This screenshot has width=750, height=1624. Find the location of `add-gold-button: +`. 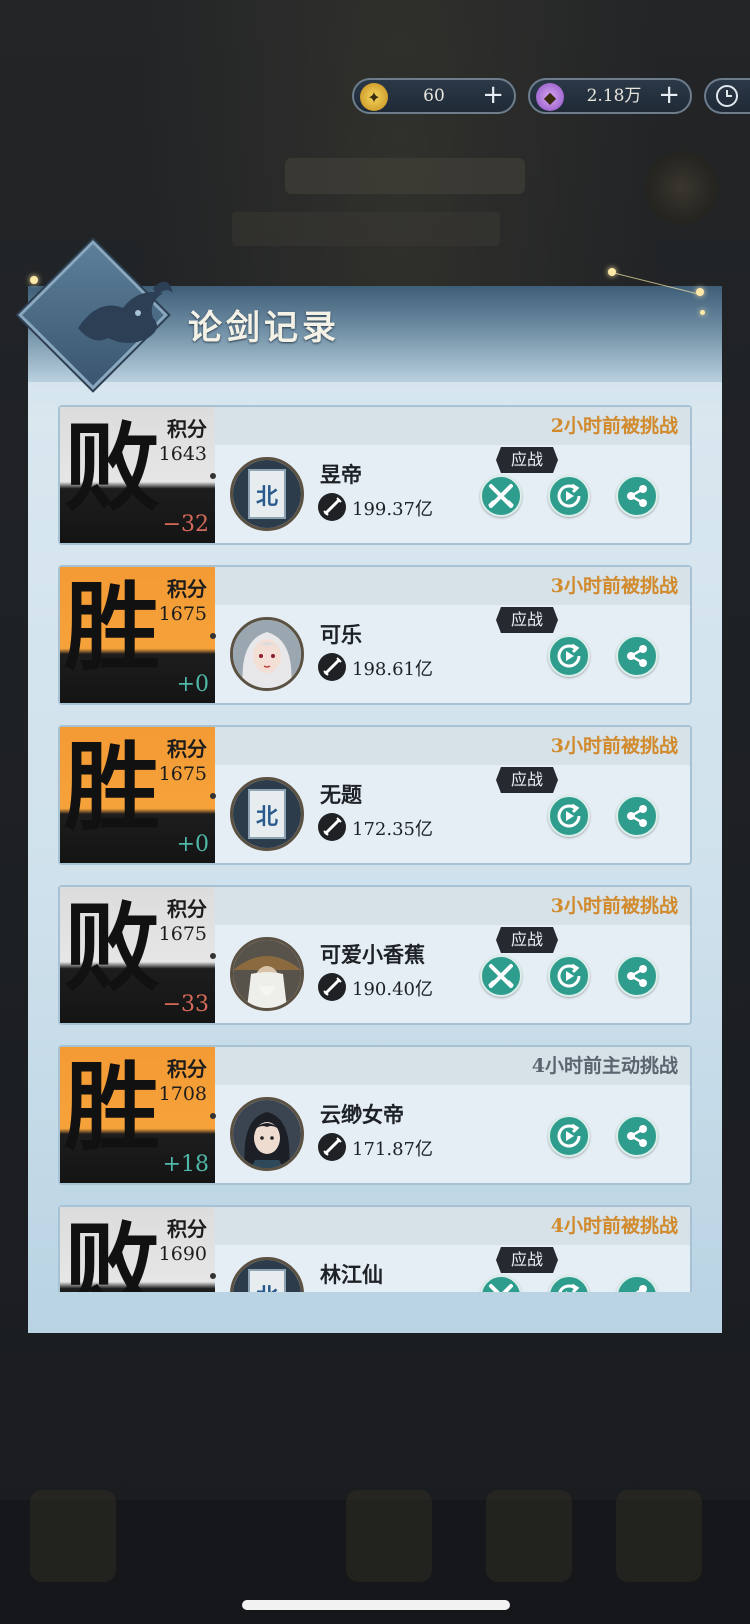

add-gold-button: + is located at coordinates (493, 96).